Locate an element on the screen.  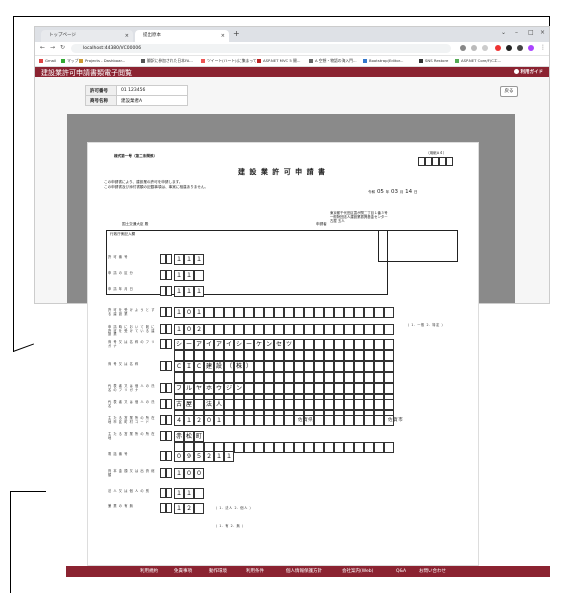
url-input: localhost:44380/VC00006 is located at coordinates (261, 48).